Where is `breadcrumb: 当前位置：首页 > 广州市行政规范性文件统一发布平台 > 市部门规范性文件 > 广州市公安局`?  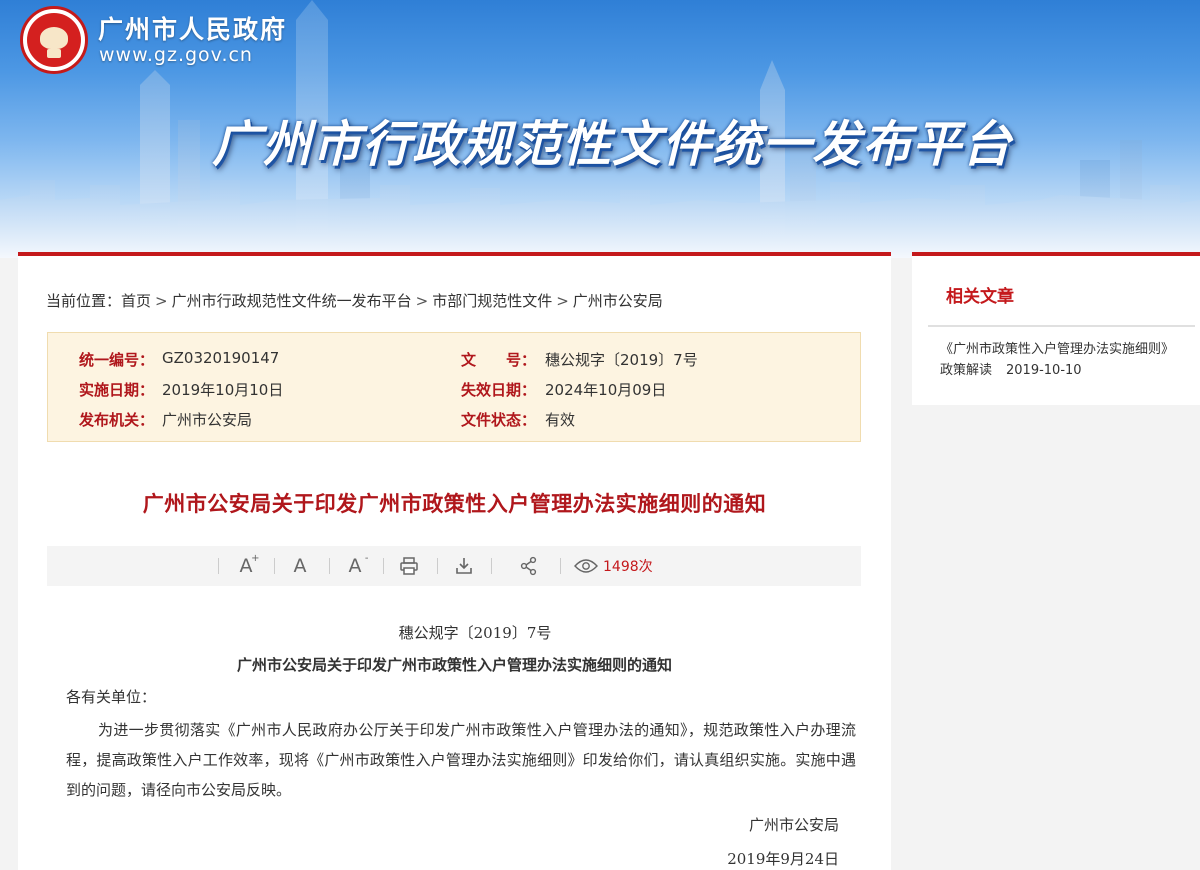
breadcrumb: 当前位置：首页 > 广州市行政规范性文件统一发布平台 > 市部门规范性文件 > 广州市公安局 is located at coordinates (354, 300).